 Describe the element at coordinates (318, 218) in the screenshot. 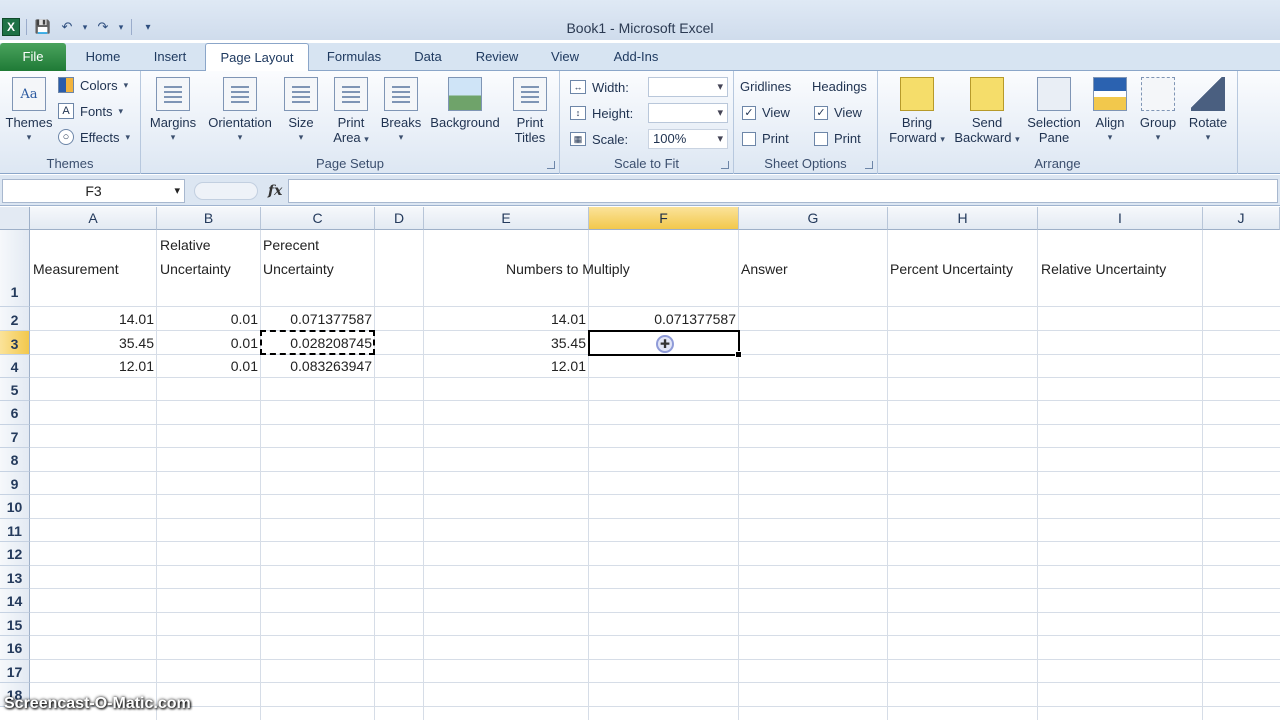

I see `column-header-c: C` at that location.